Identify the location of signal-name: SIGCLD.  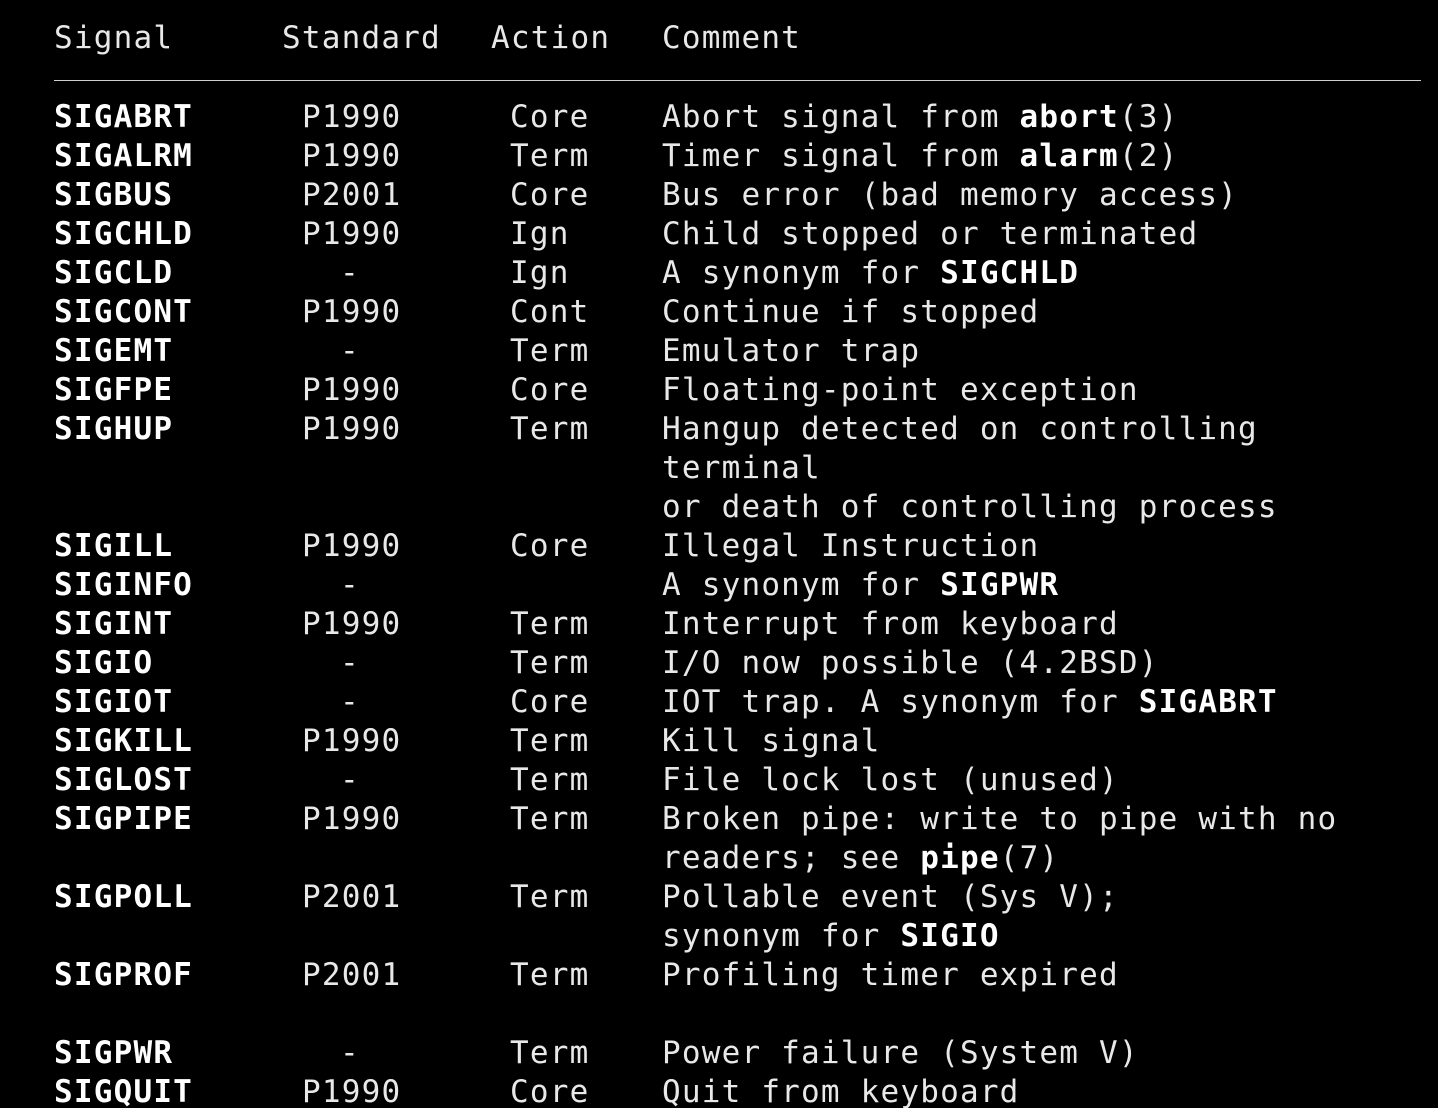
(114, 273).